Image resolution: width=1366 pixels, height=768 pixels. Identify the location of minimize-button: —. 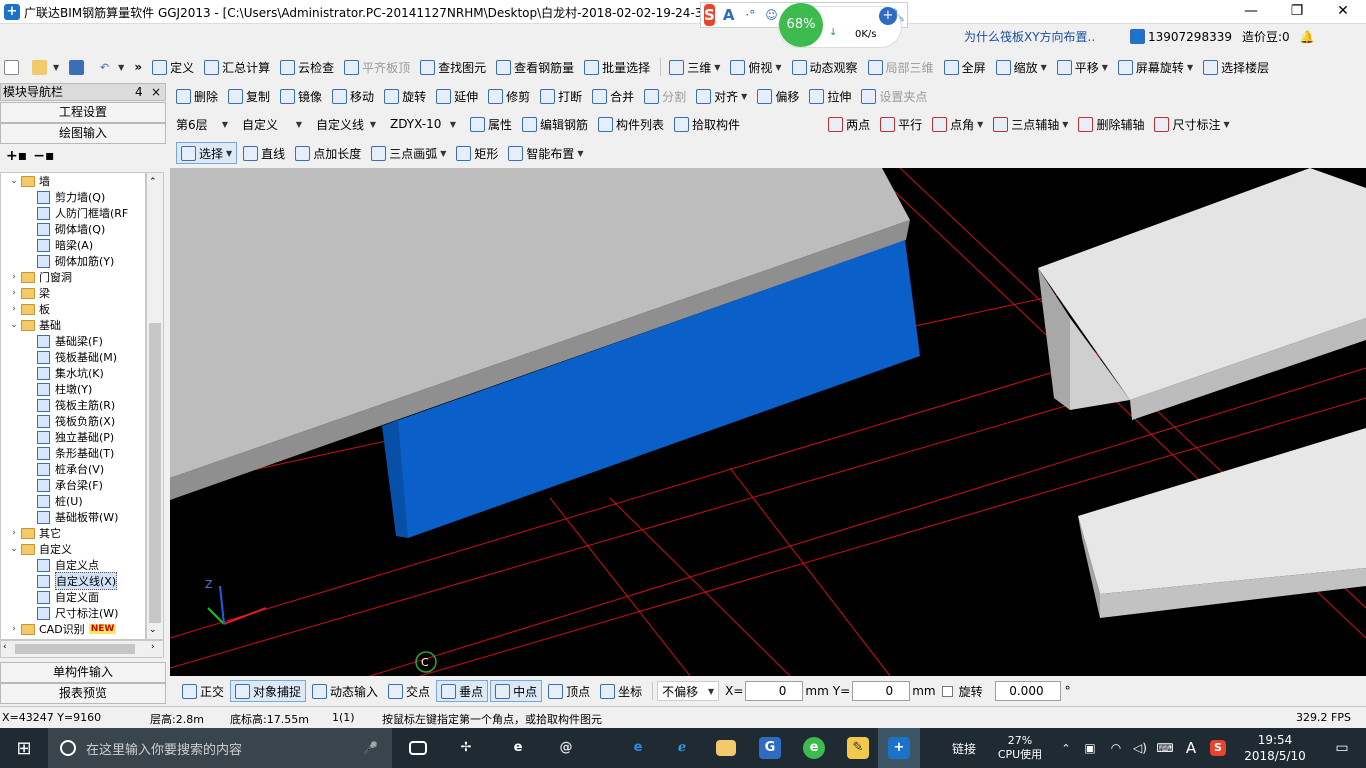
(1251, 12).